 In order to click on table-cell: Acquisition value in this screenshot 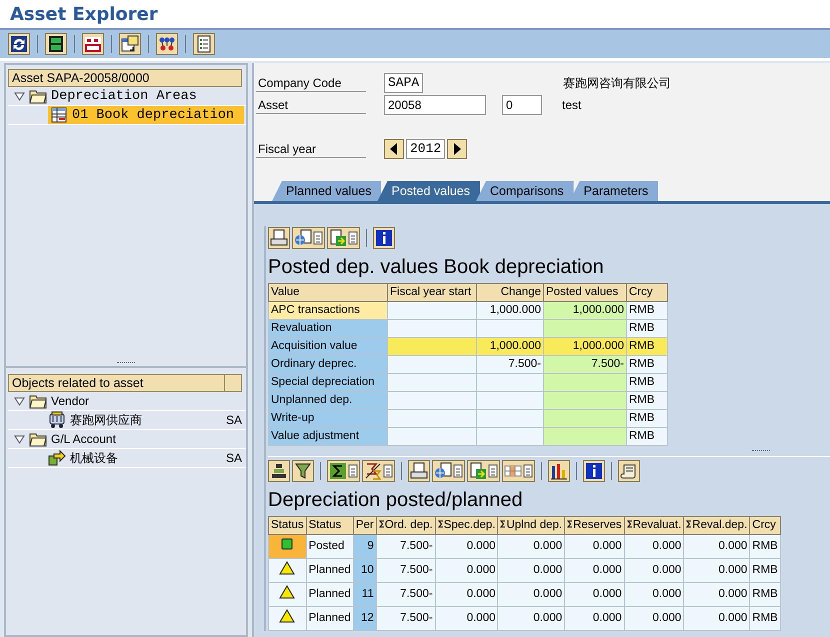, I will do `click(328, 347)`.